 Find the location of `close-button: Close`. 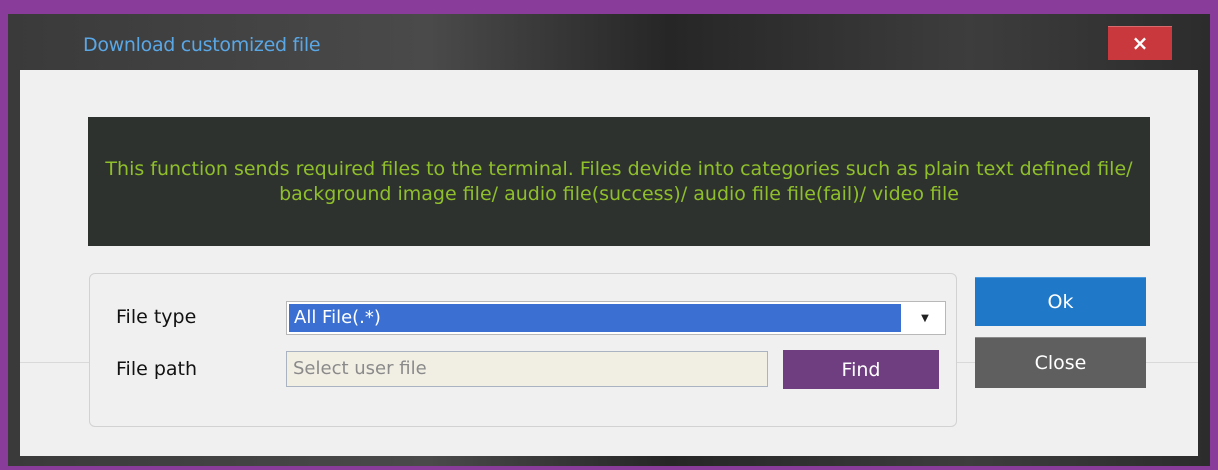

close-button: Close is located at coordinates (1060, 362).